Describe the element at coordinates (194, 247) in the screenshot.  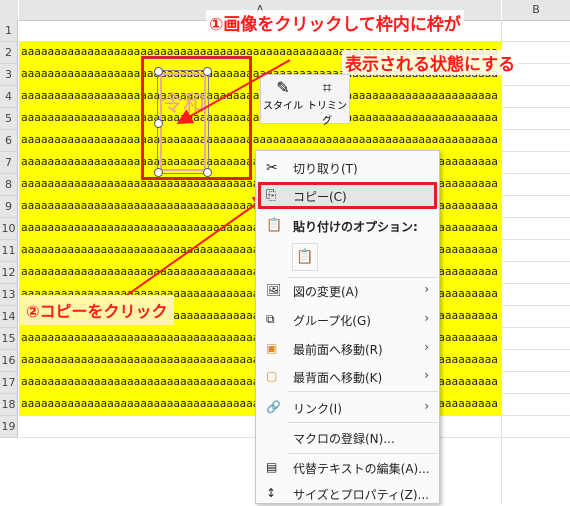
I see `arrow-to-copy` at that location.